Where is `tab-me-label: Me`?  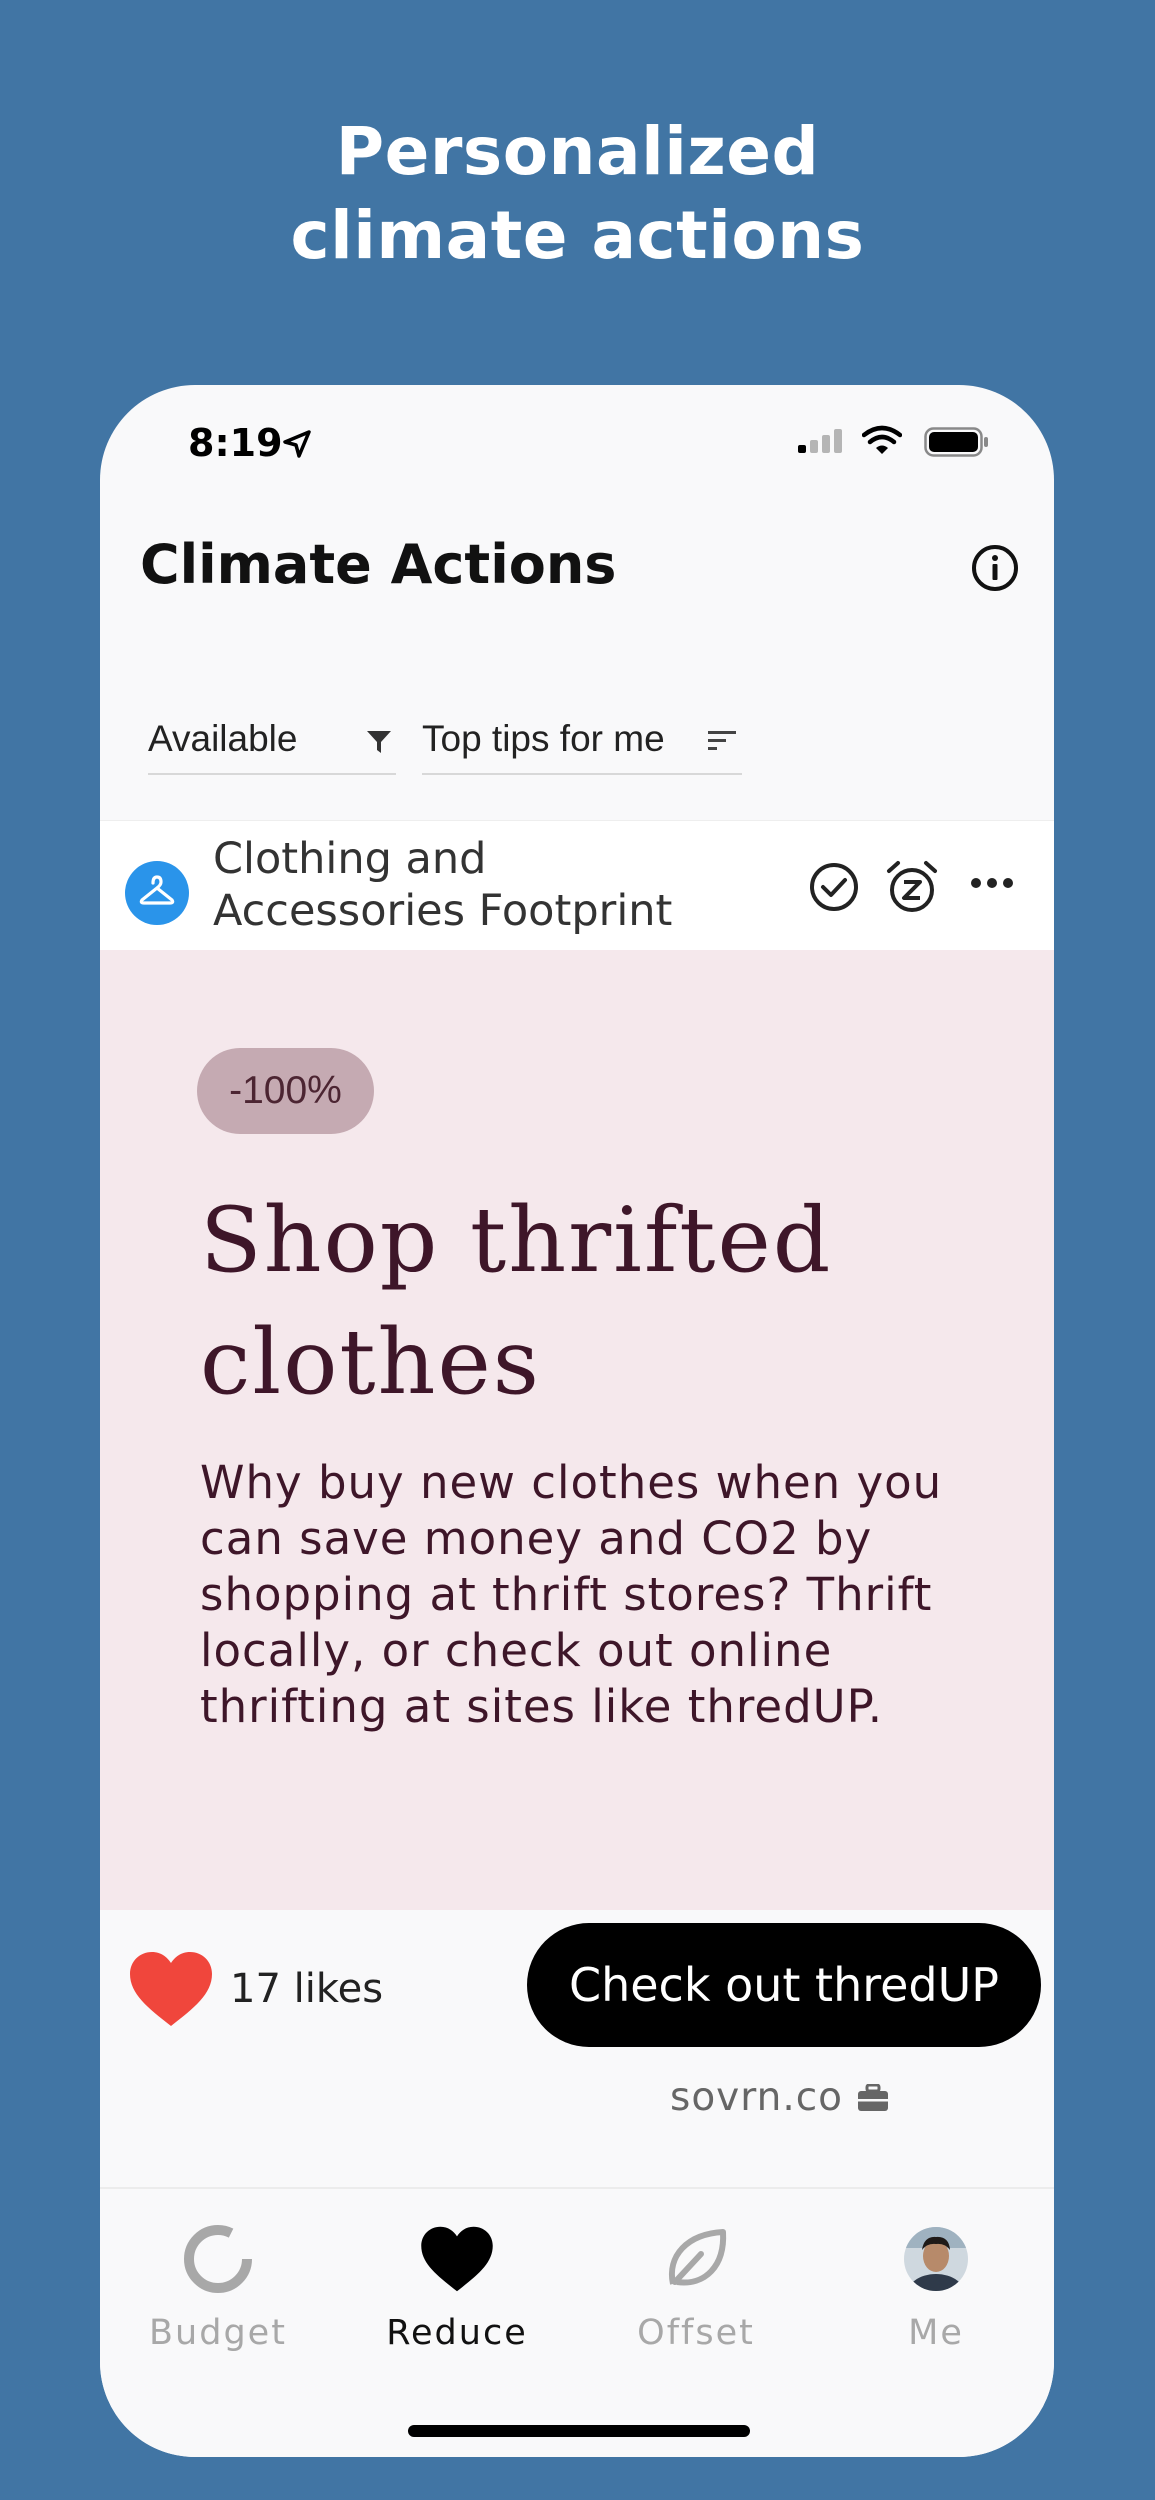
tab-me-label: Me is located at coordinates (936, 2333).